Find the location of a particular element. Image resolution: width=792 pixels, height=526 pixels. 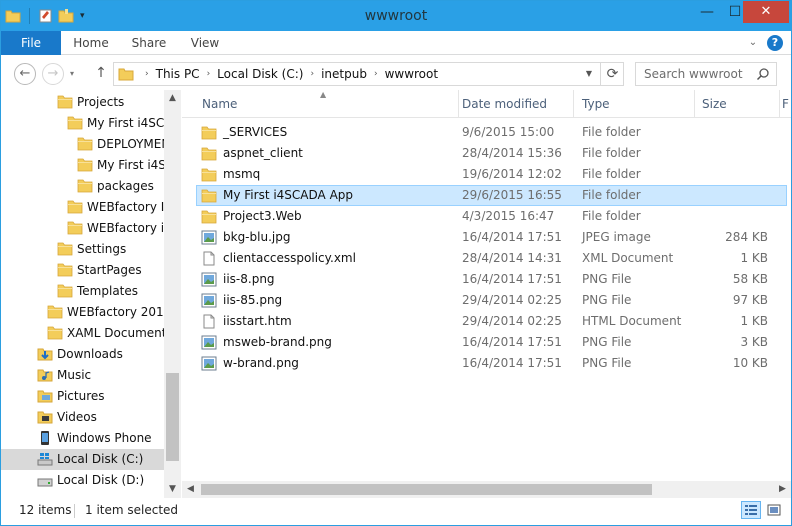

nav-item-xaml-documents: XAML Documents is located at coordinates (82, 333).